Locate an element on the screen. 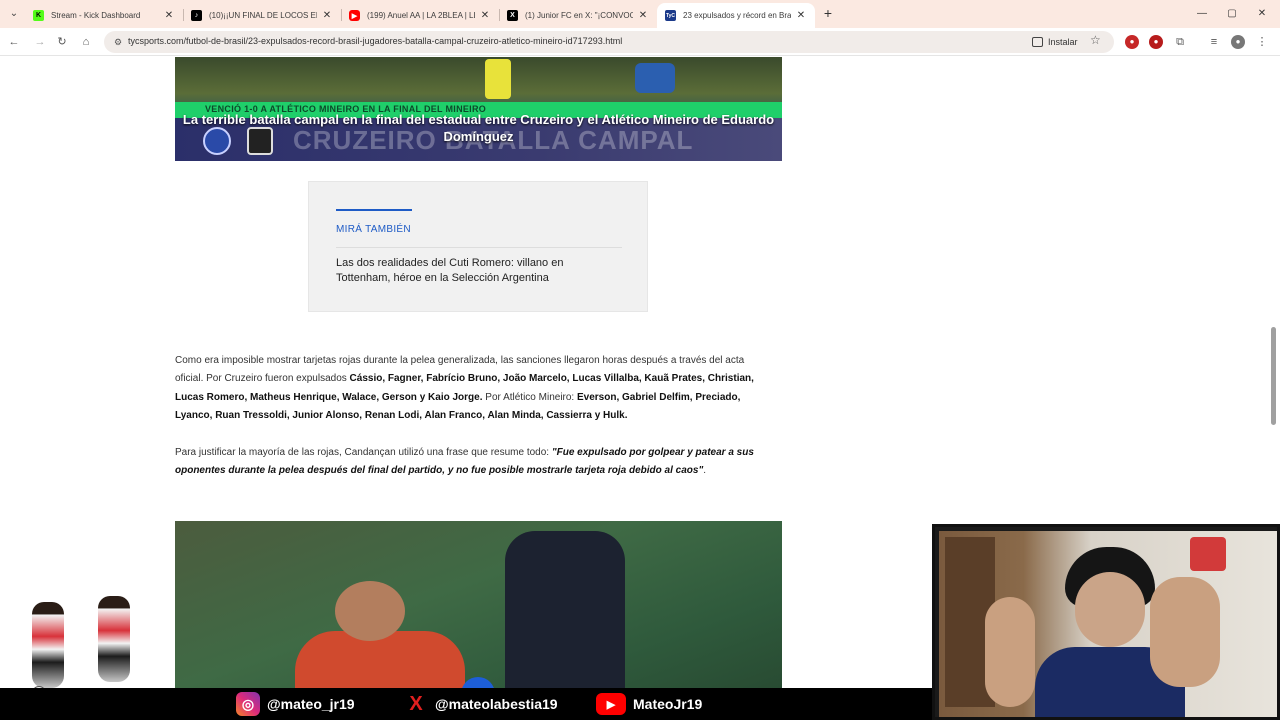  divider is located at coordinates (479, 247).